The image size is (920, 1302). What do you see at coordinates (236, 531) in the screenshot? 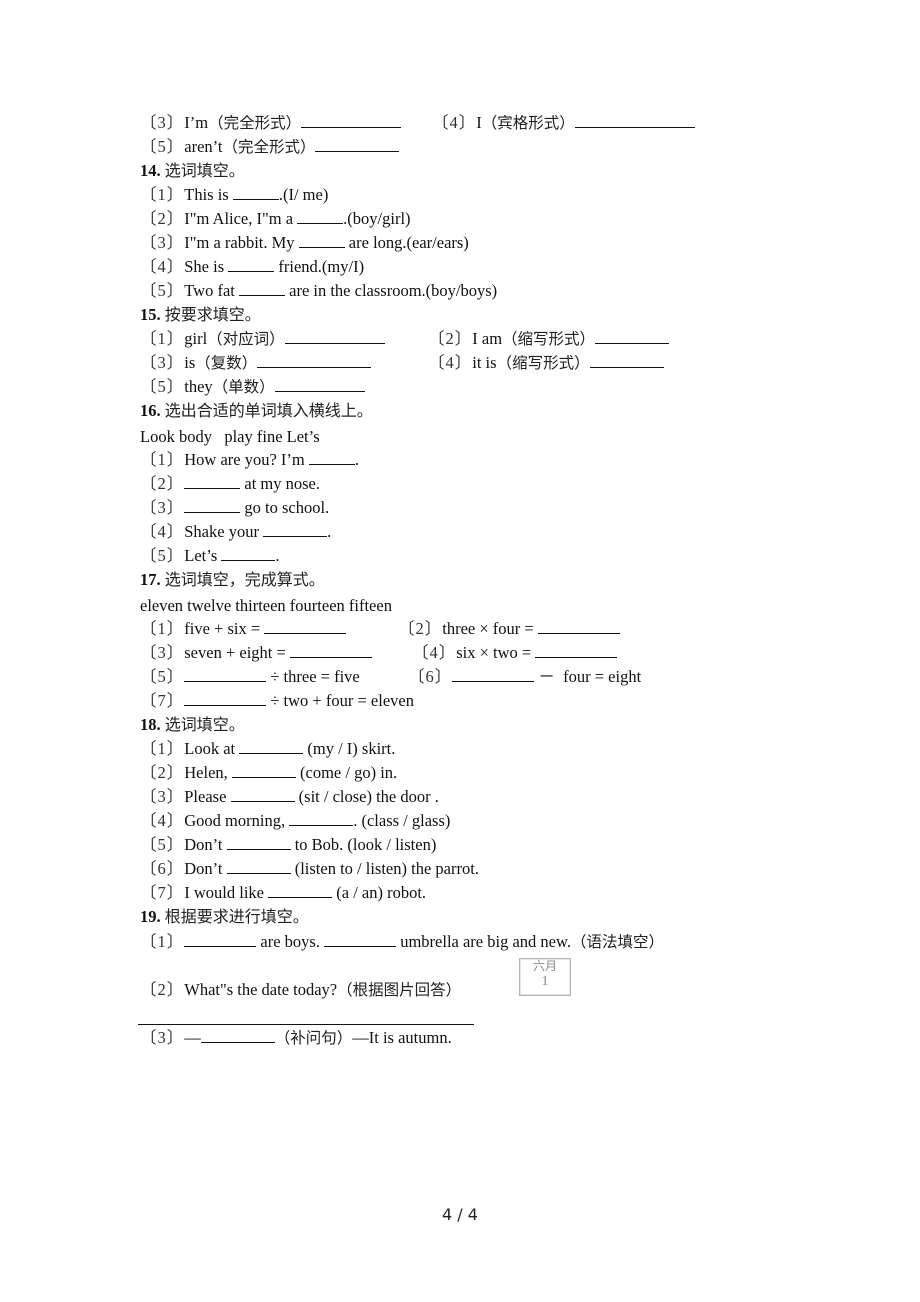
I see `q16-item: 〔4〕Shake your .` at bounding box center [236, 531].